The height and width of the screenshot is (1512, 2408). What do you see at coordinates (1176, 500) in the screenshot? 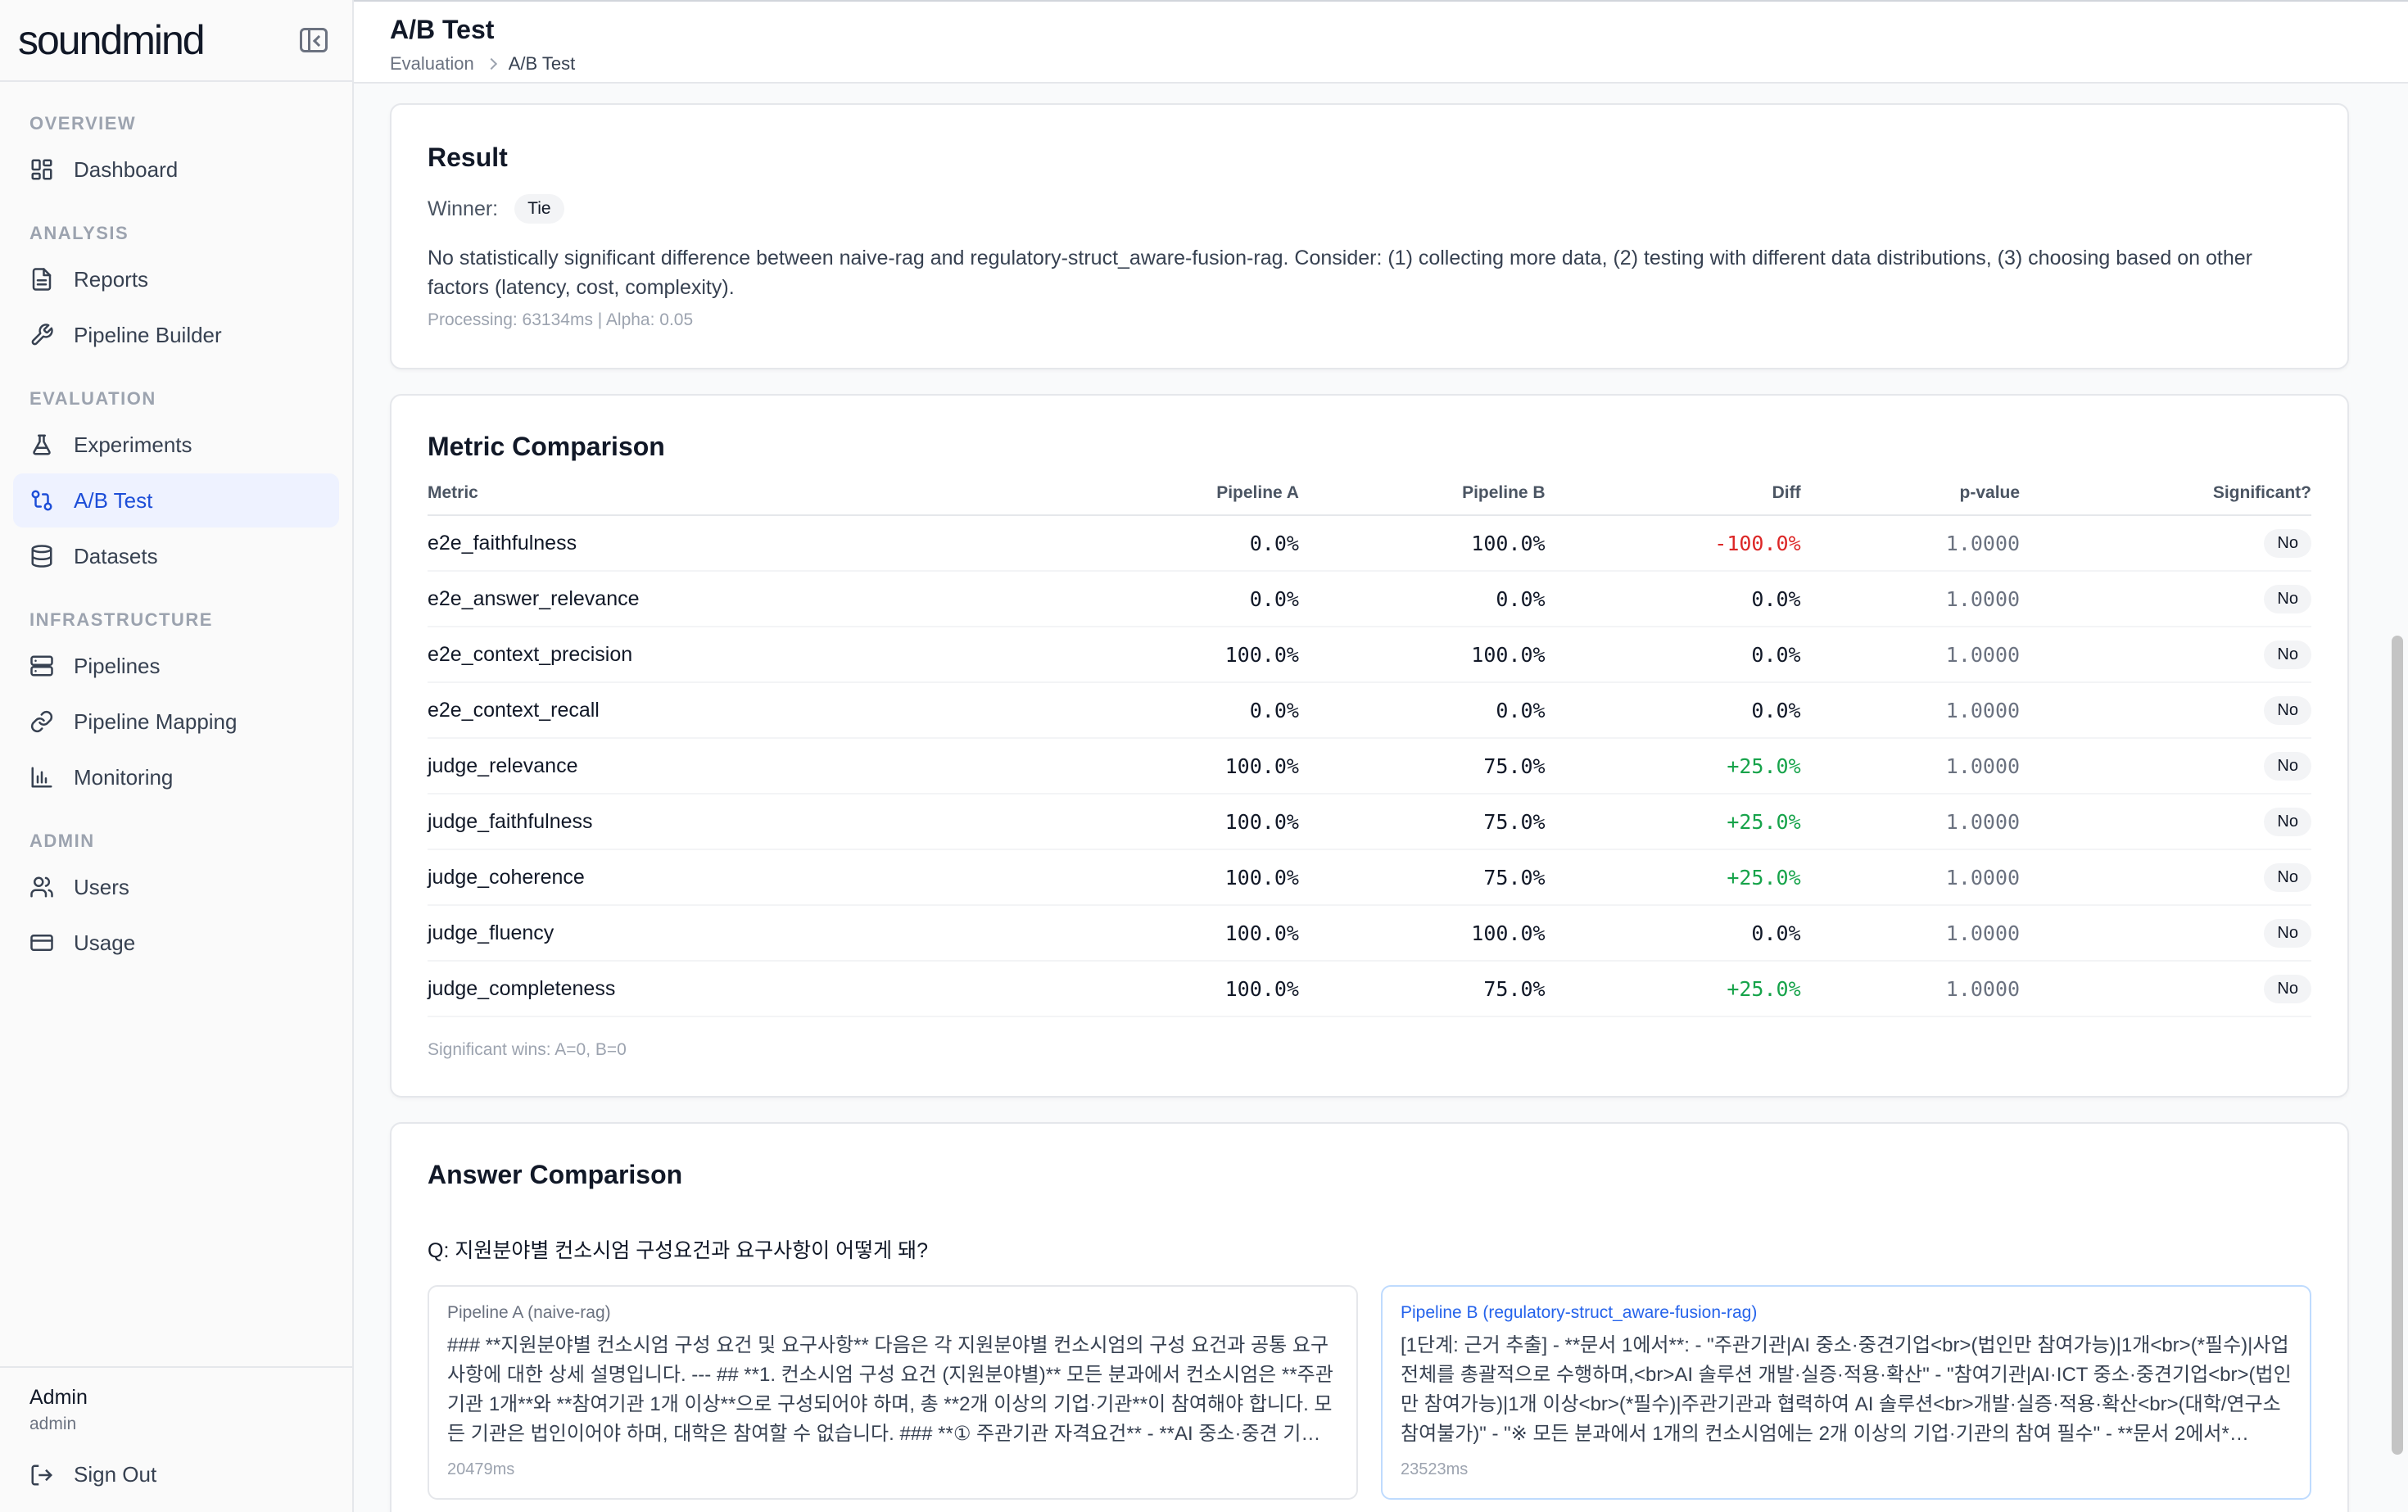
I see `column-header: Pipeline A` at bounding box center [1176, 500].